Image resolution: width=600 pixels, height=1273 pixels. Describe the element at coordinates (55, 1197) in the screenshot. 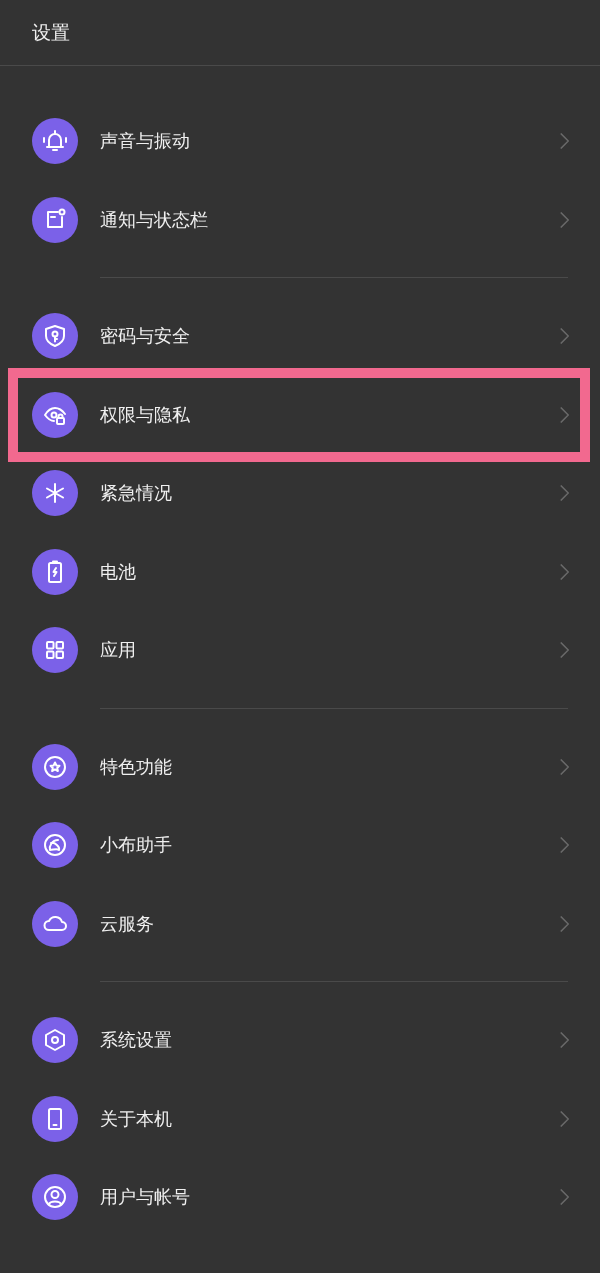

I see `user-icon` at that location.